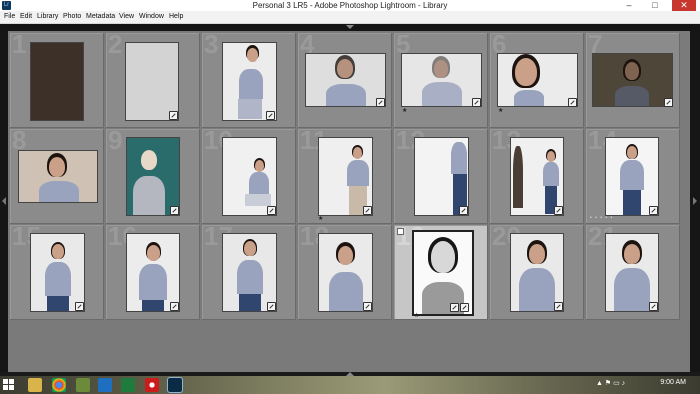 The image size is (700, 394). What do you see at coordinates (115, 140) in the screenshot?
I see `cell-index: 9` at bounding box center [115, 140].